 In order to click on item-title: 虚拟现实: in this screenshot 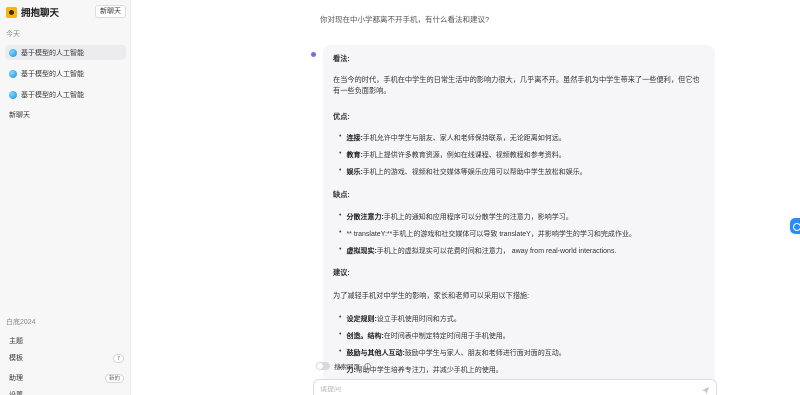, I will do `click(361, 251)`.